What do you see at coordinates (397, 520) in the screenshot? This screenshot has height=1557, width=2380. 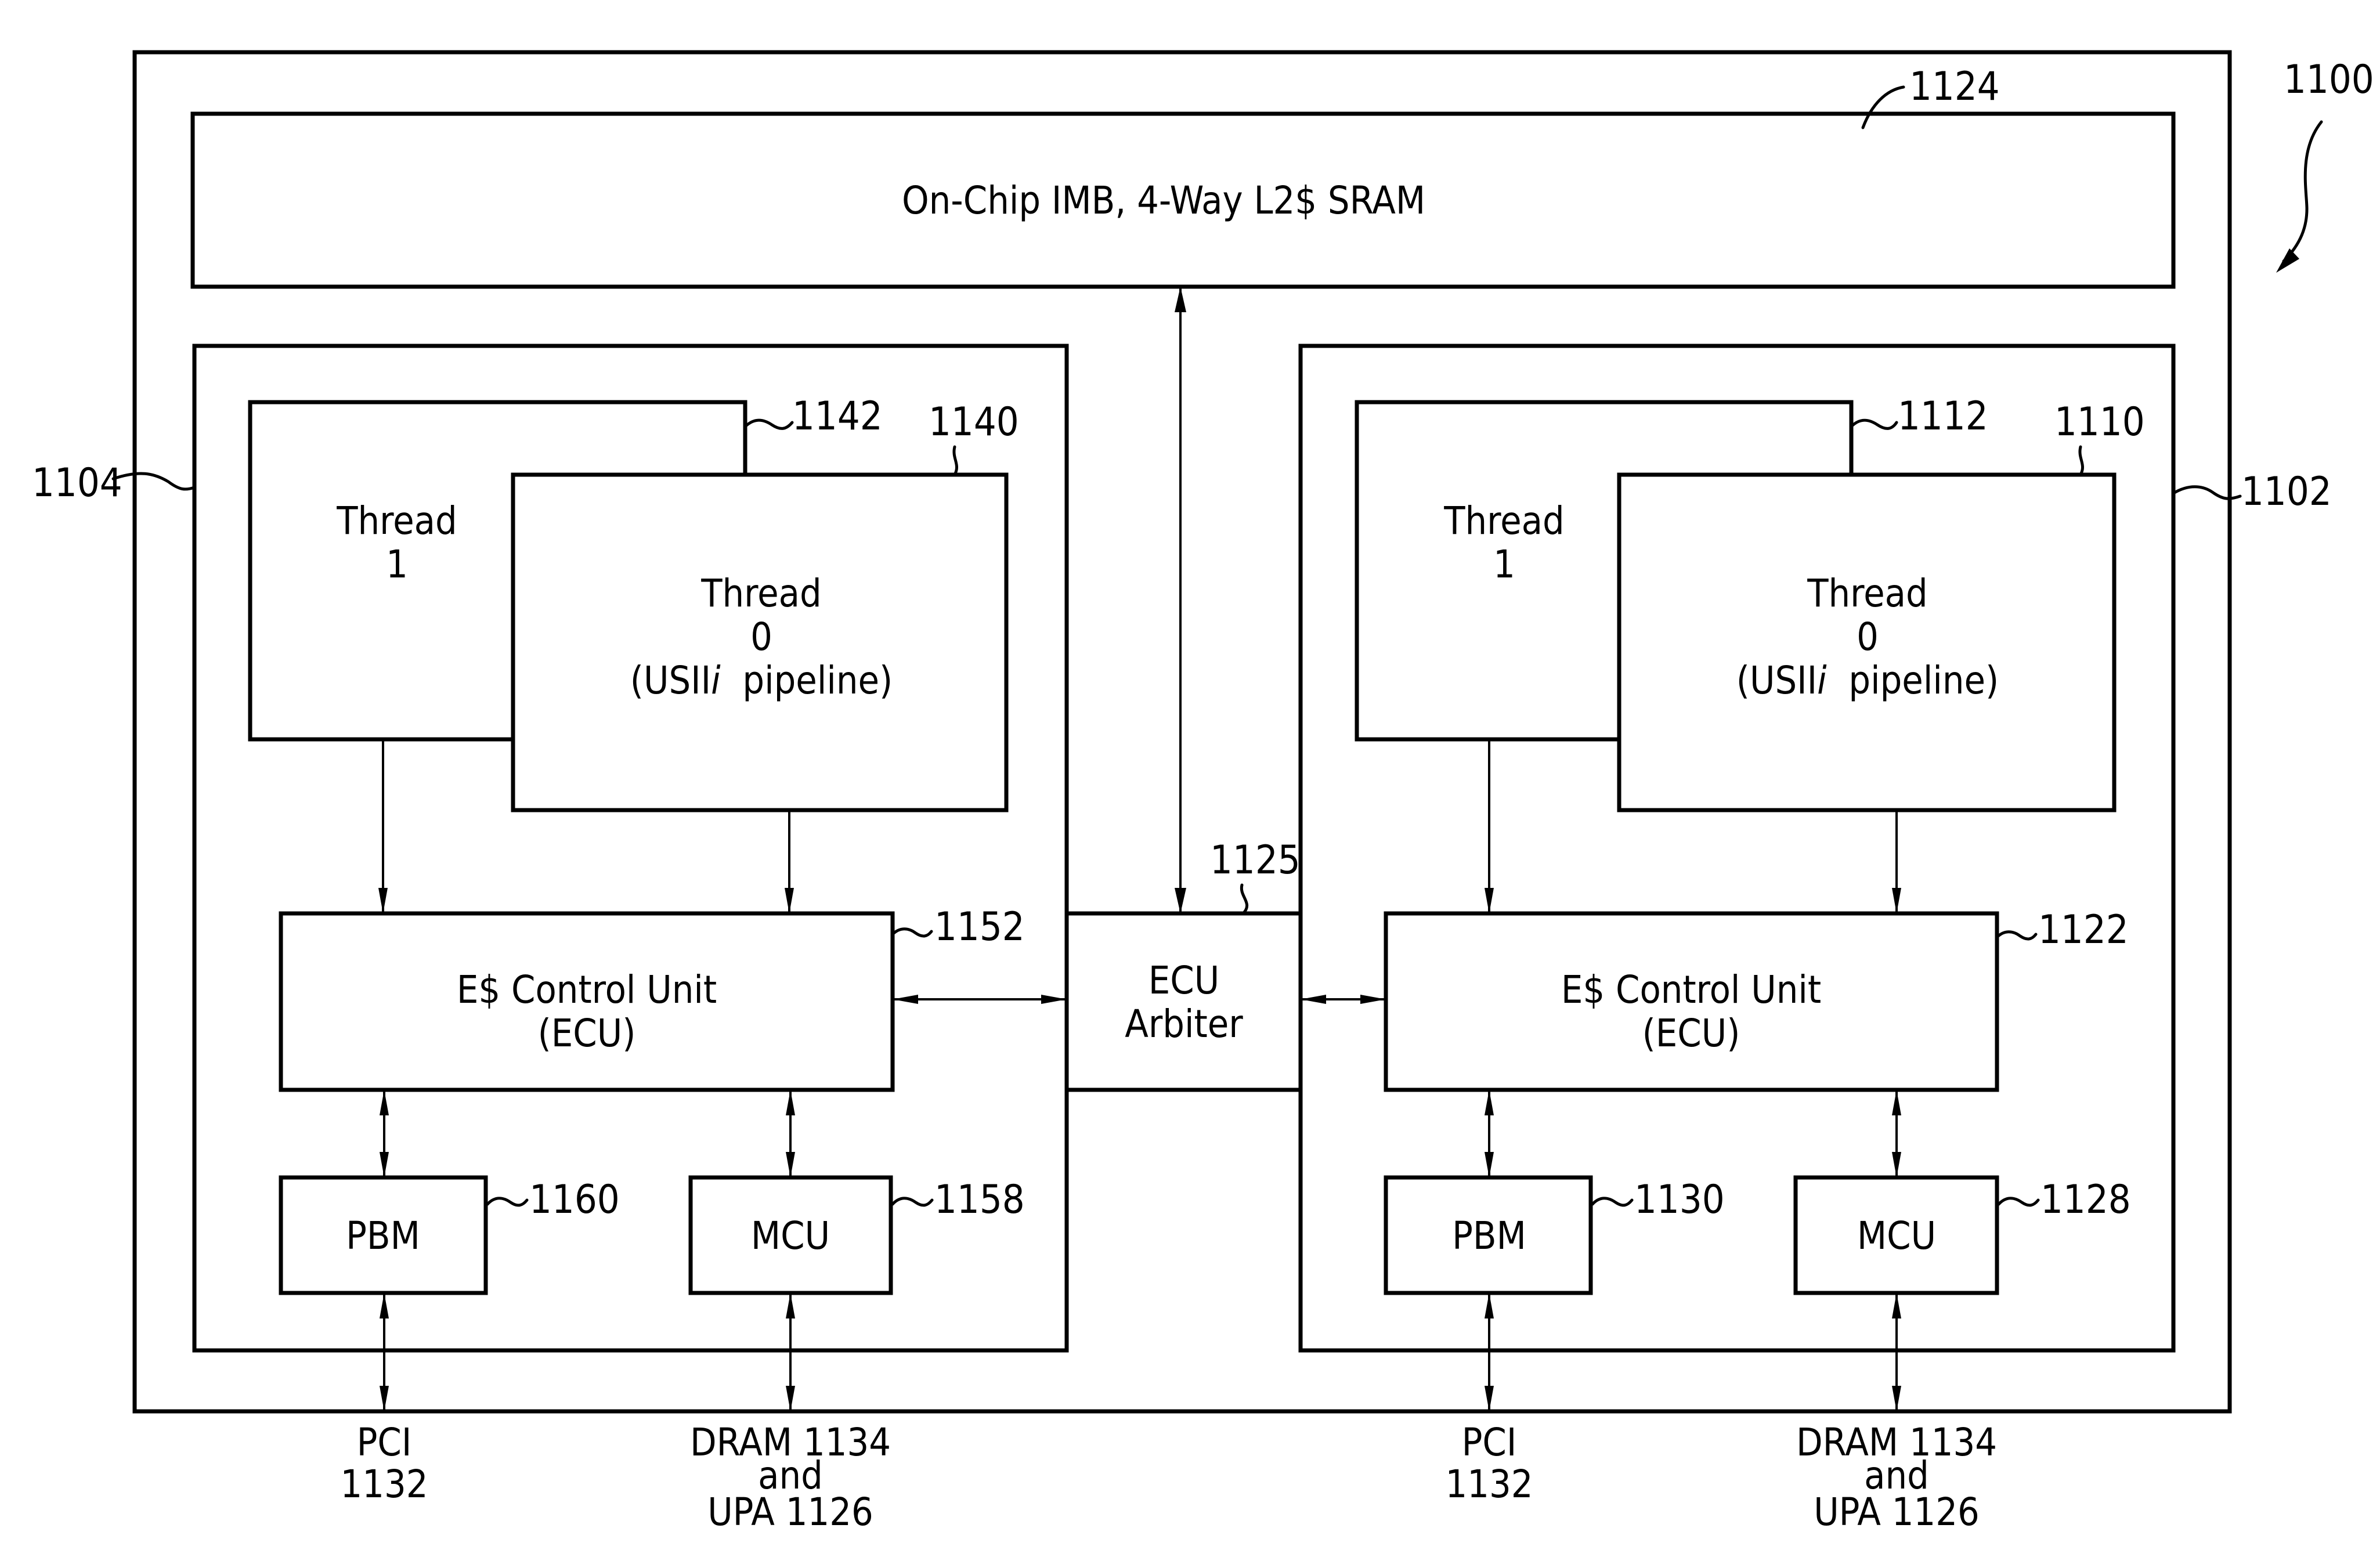 I see `left-thread1-label: Thread` at bounding box center [397, 520].